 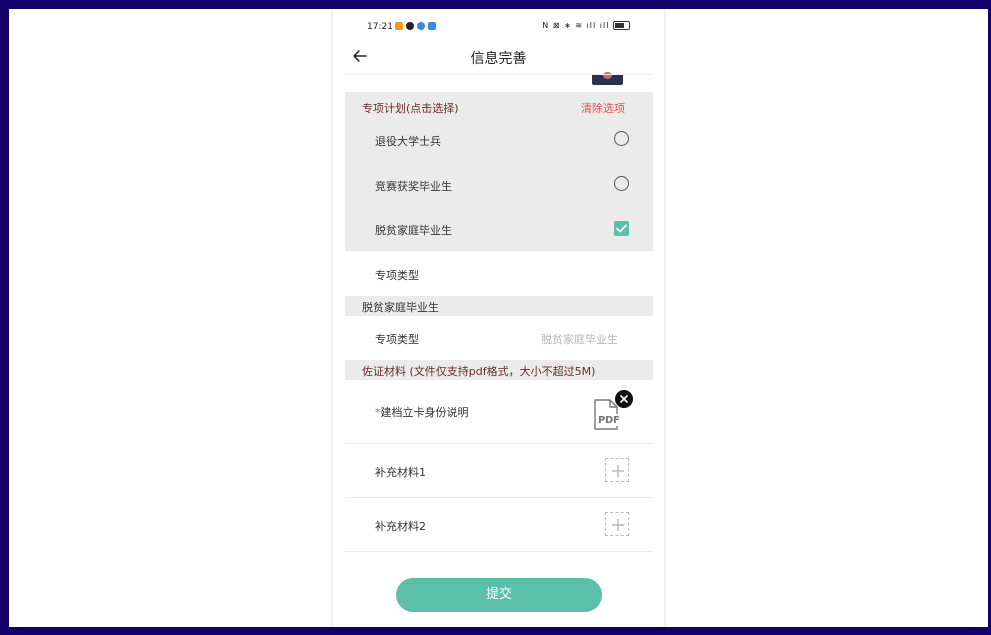 I want to click on option-poverty-family: 脱贫家庭毕业生, so click(x=499, y=229).